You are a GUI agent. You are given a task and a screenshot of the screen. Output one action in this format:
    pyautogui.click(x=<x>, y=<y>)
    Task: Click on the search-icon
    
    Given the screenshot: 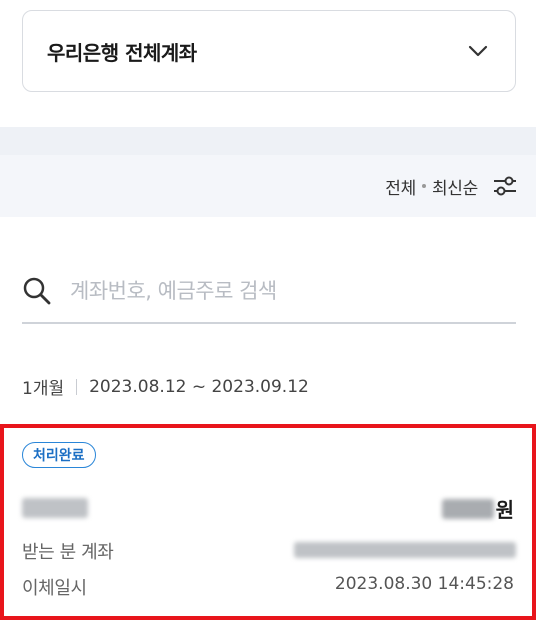 What is the action you would take?
    pyautogui.click(x=37, y=291)
    